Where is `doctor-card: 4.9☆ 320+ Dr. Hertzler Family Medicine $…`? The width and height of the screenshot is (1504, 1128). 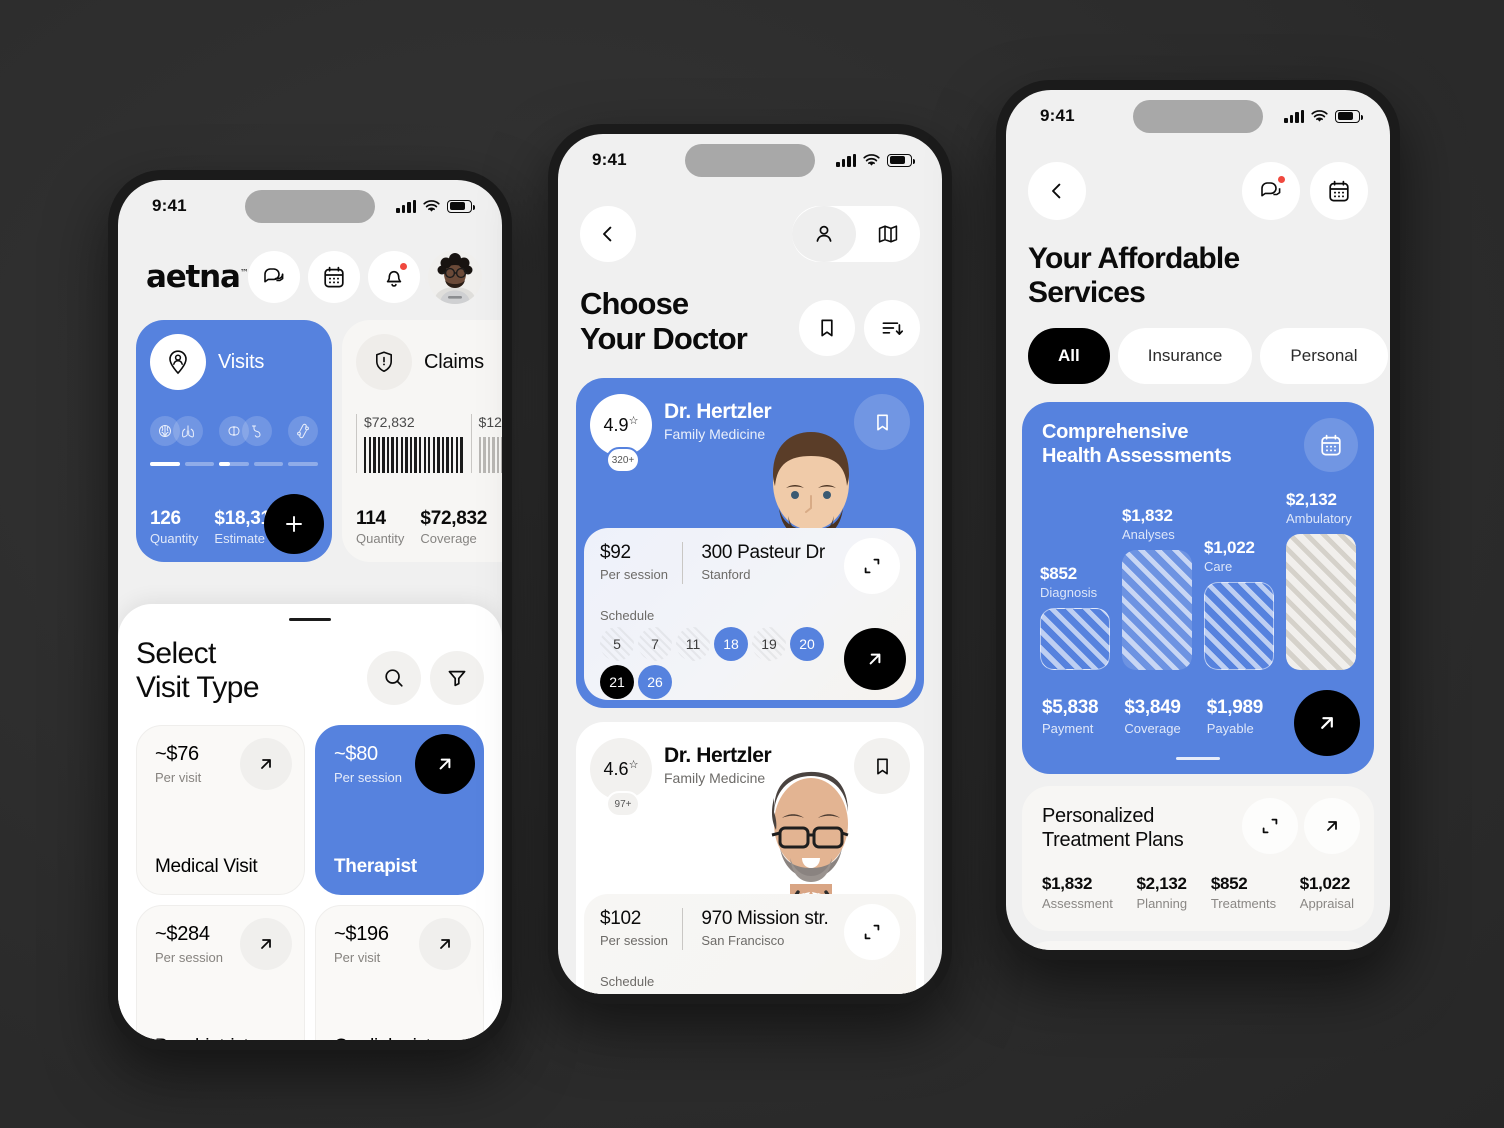 doctor-card: 4.9☆ 320+ Dr. Hertzler Family Medicine $… is located at coordinates (750, 543).